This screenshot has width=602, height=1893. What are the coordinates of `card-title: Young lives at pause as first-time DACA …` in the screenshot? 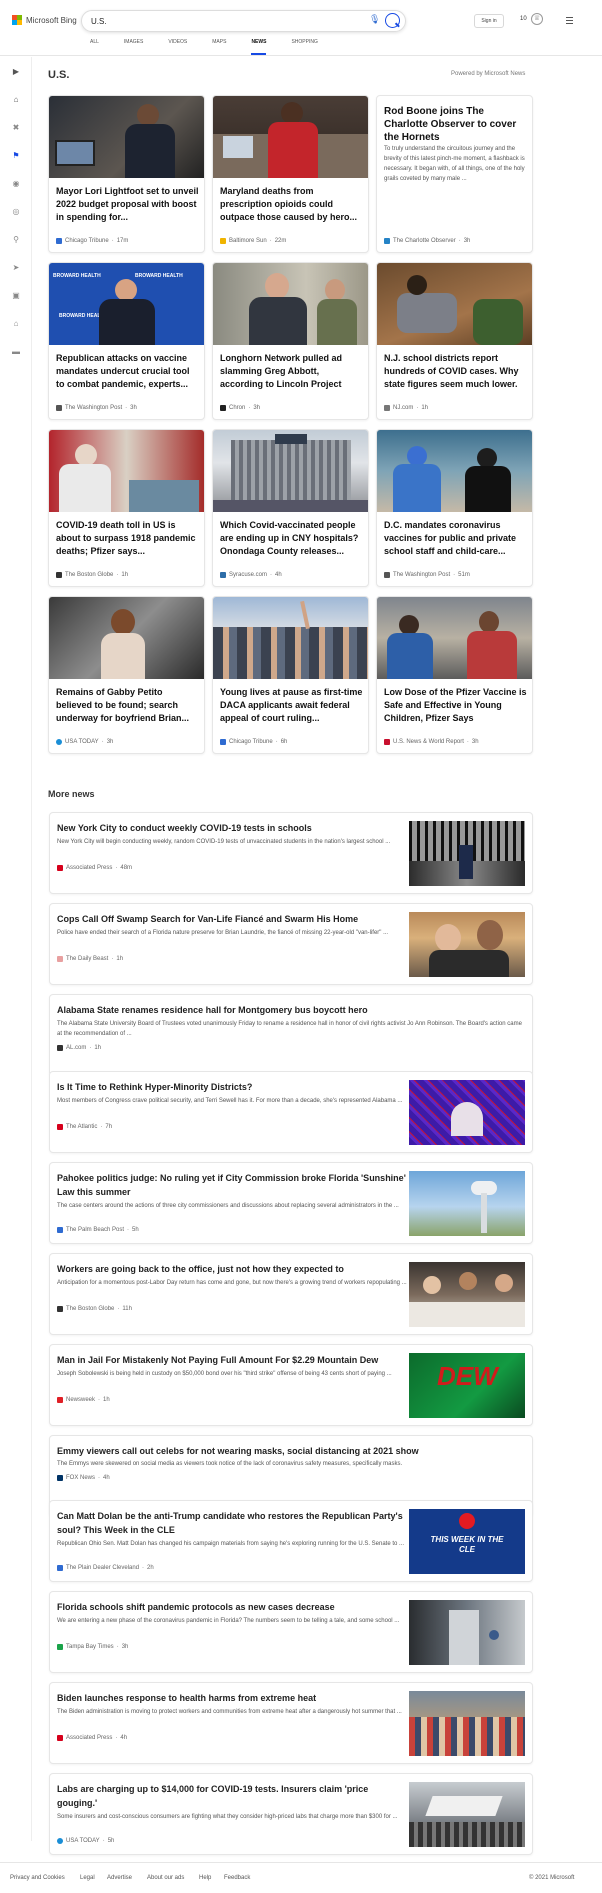 It's located at (291, 705).